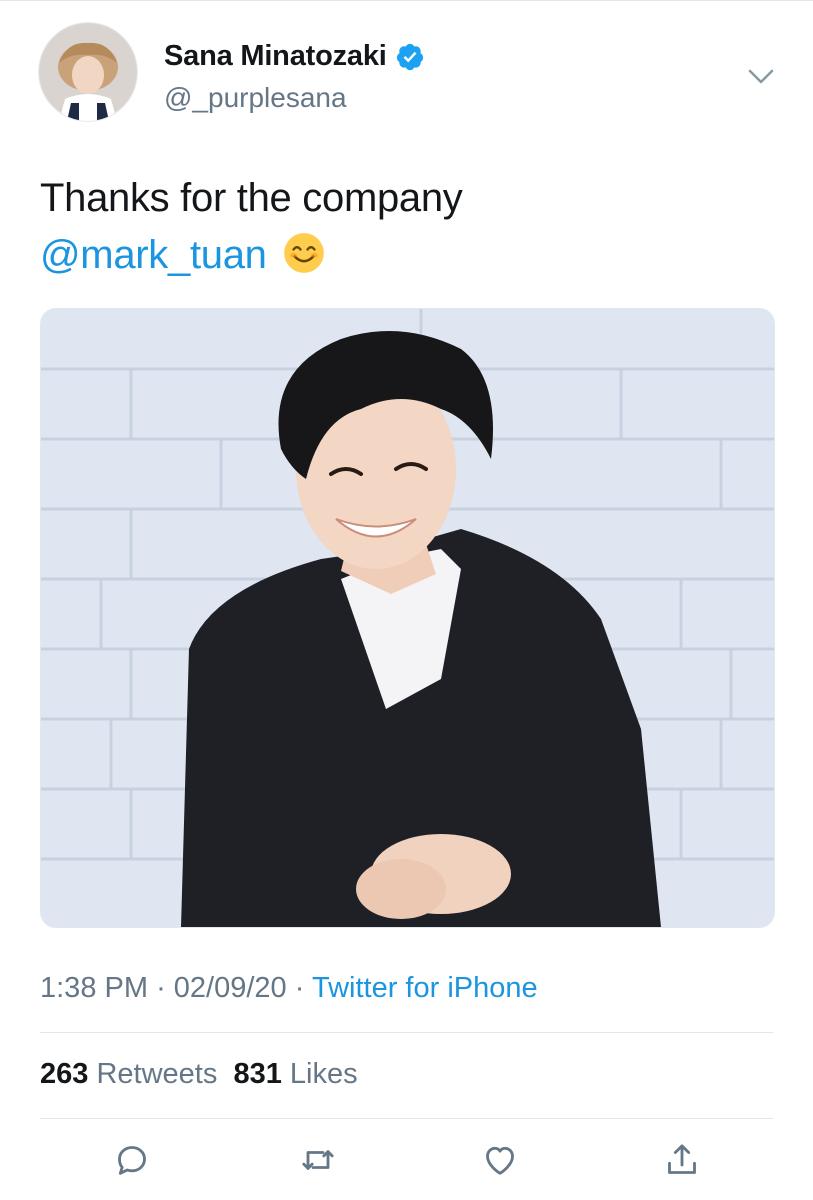  What do you see at coordinates (304, 253) in the screenshot?
I see `smiling-face-icon` at bounding box center [304, 253].